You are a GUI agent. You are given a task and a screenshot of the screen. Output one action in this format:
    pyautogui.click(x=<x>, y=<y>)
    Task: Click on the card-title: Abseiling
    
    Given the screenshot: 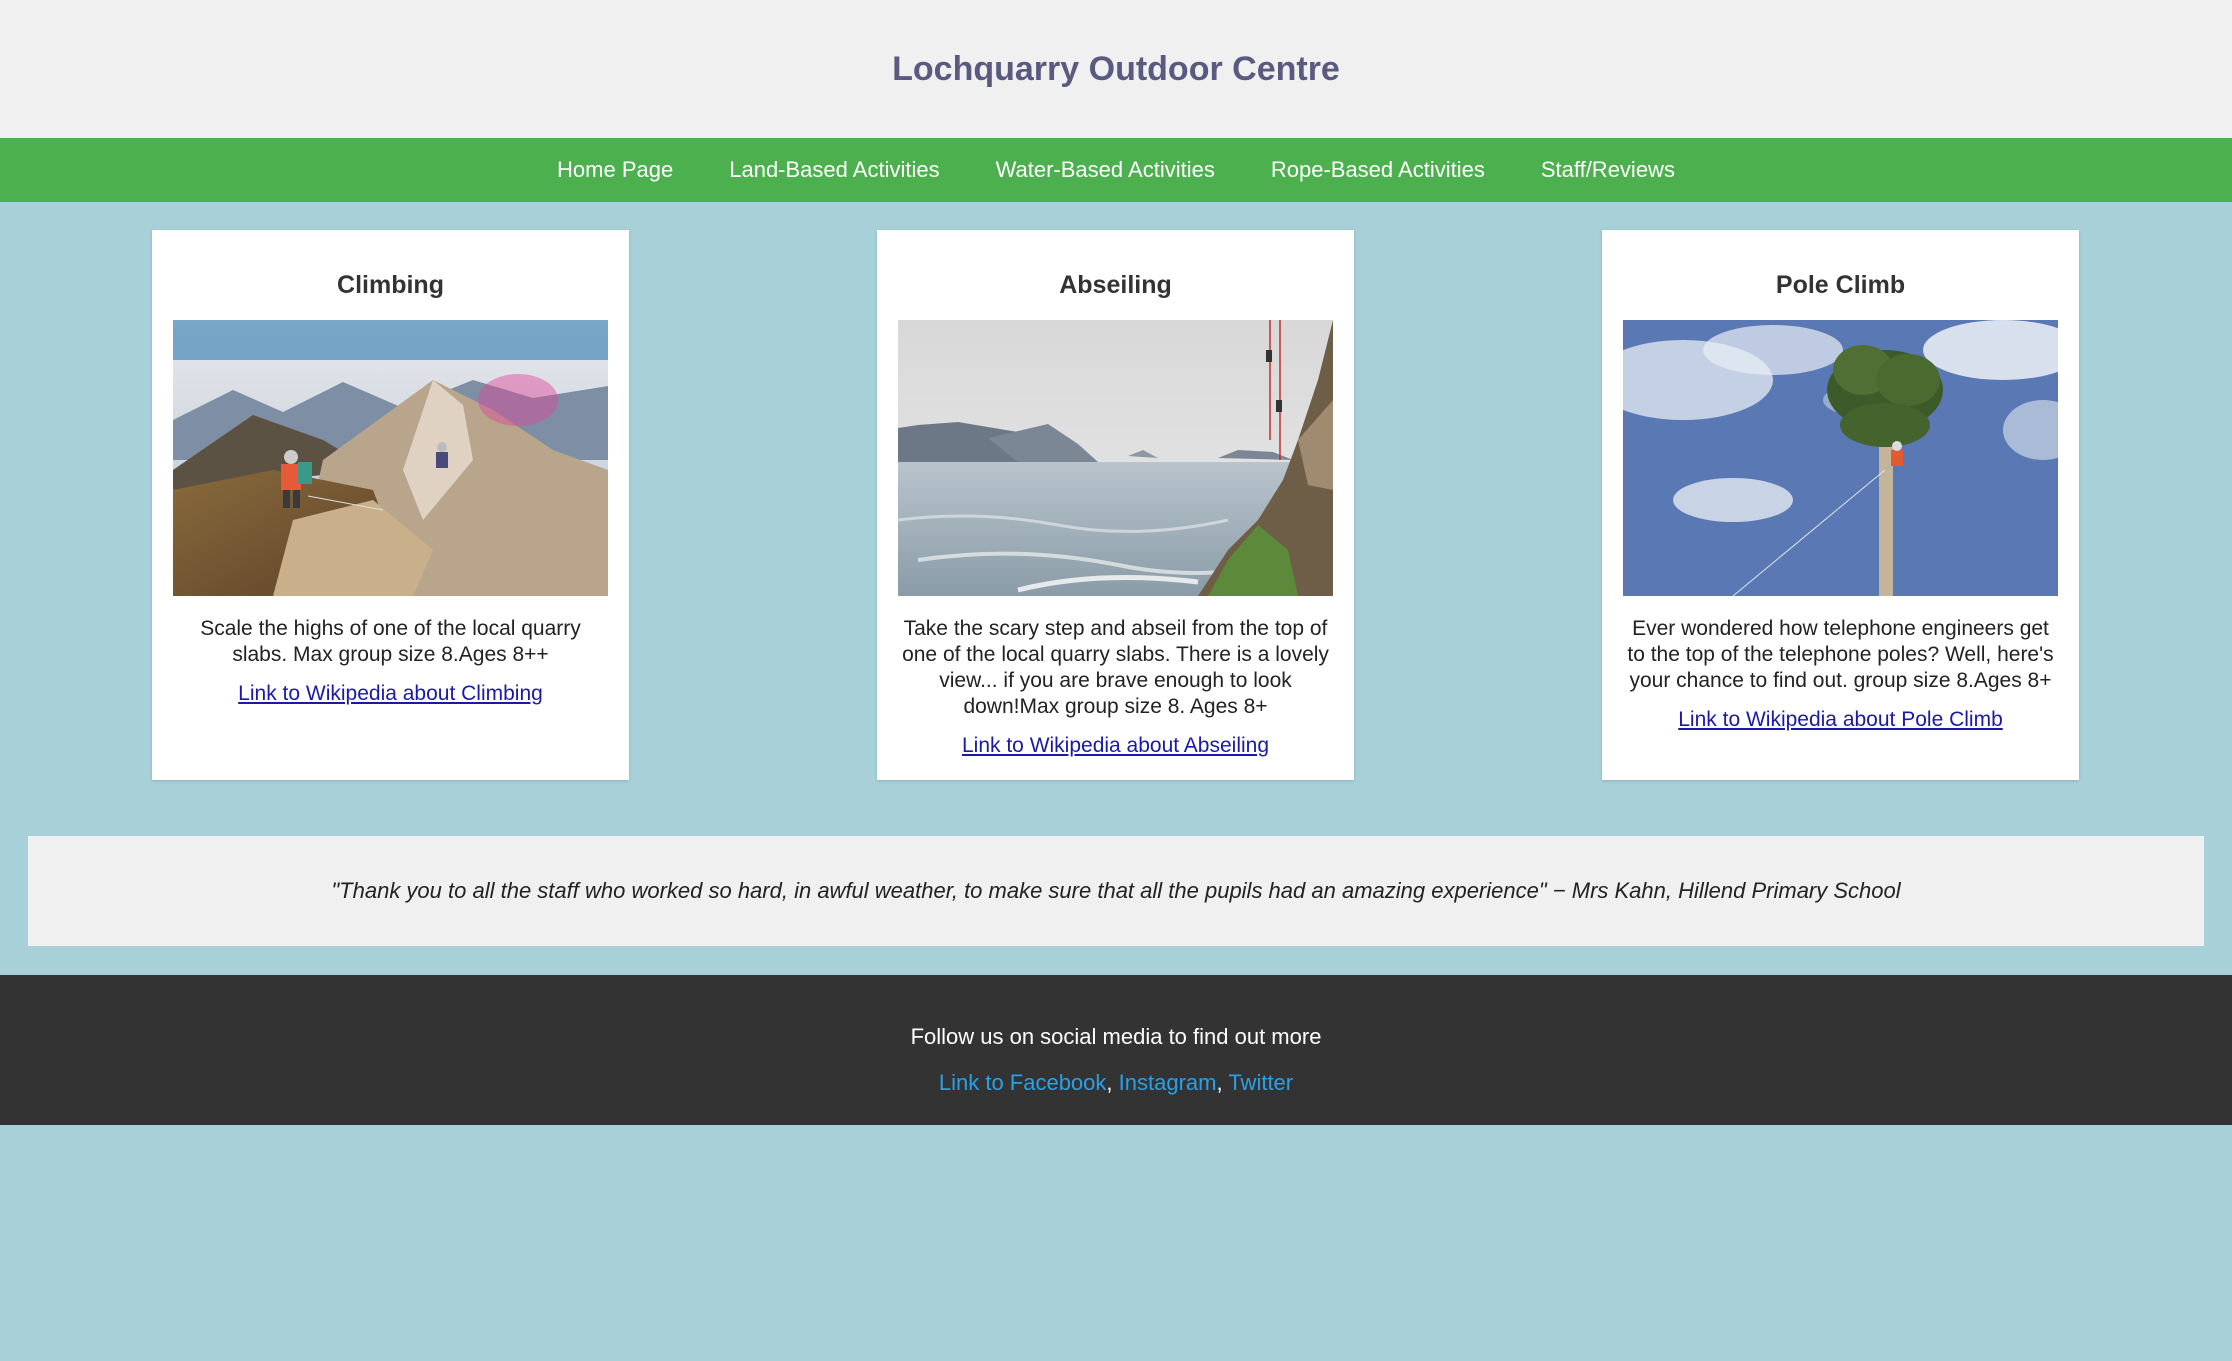 What is the action you would take?
    pyautogui.click(x=1115, y=285)
    